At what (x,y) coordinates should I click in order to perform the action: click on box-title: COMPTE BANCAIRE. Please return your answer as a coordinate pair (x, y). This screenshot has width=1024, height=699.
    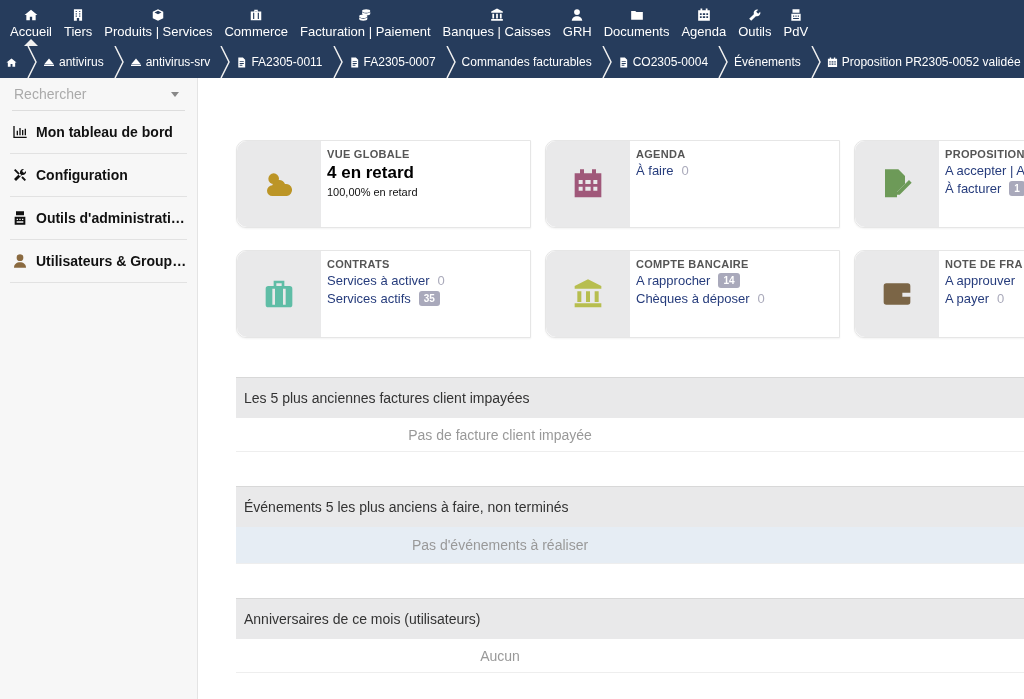
    Looking at the image, I should click on (693, 264).